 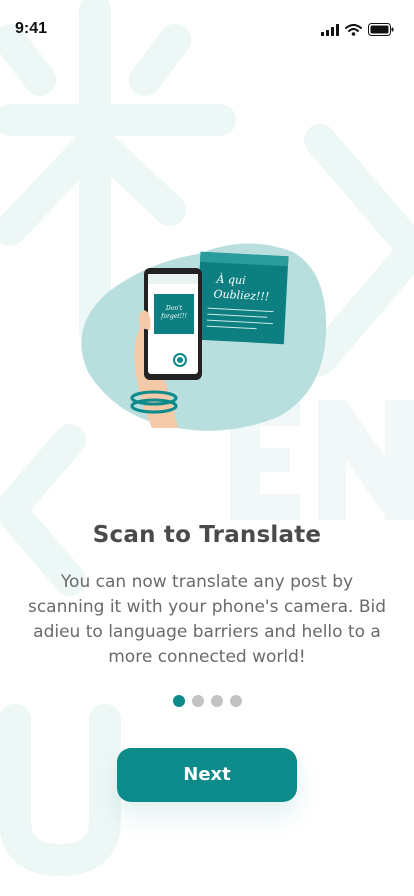 I want to click on cellular-signal-icon, so click(x=330, y=29).